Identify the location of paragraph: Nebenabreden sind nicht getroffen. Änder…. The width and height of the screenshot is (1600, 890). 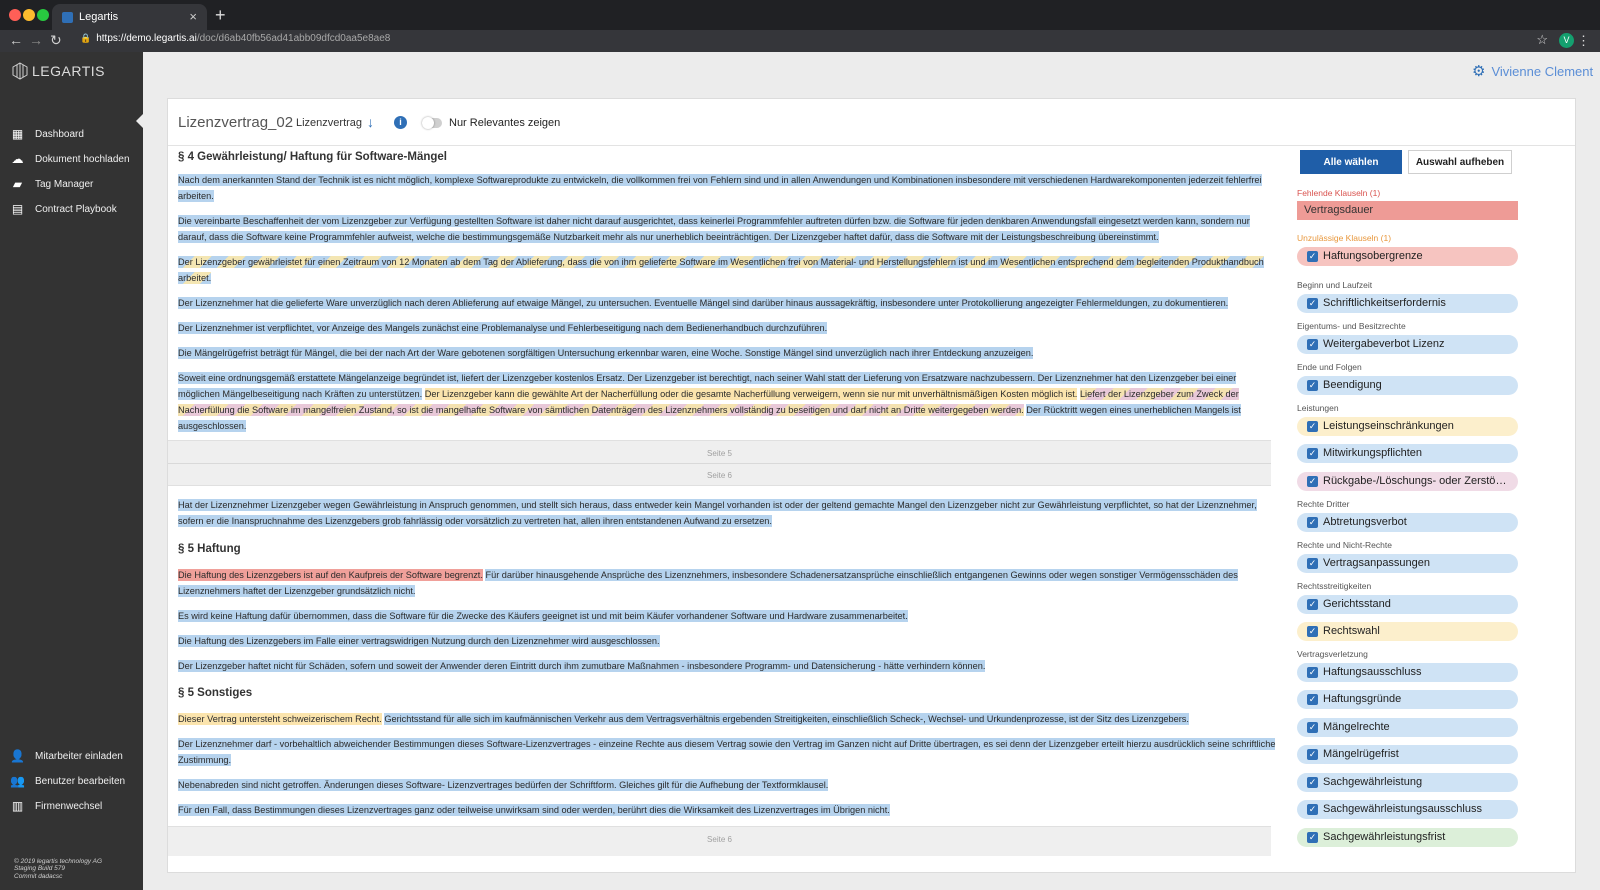
(728, 785).